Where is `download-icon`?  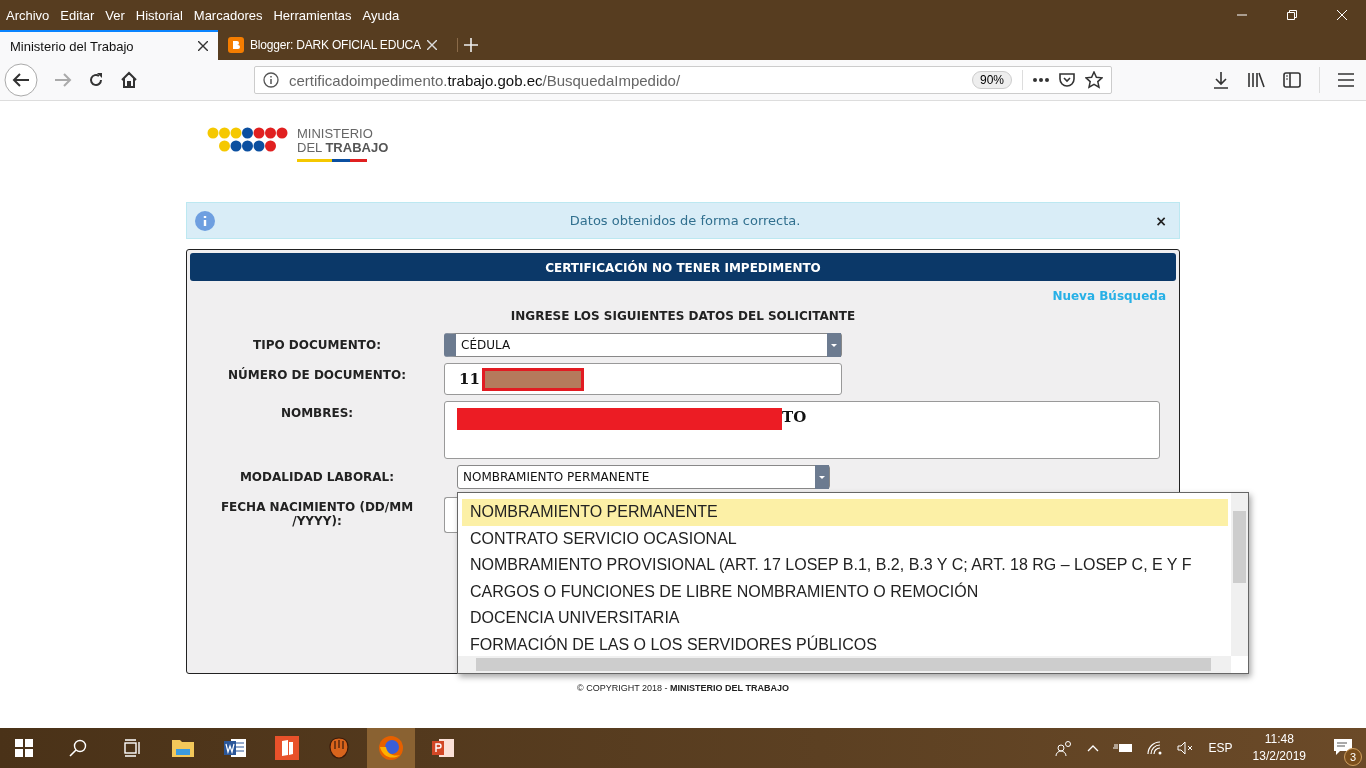 download-icon is located at coordinates (1221, 80).